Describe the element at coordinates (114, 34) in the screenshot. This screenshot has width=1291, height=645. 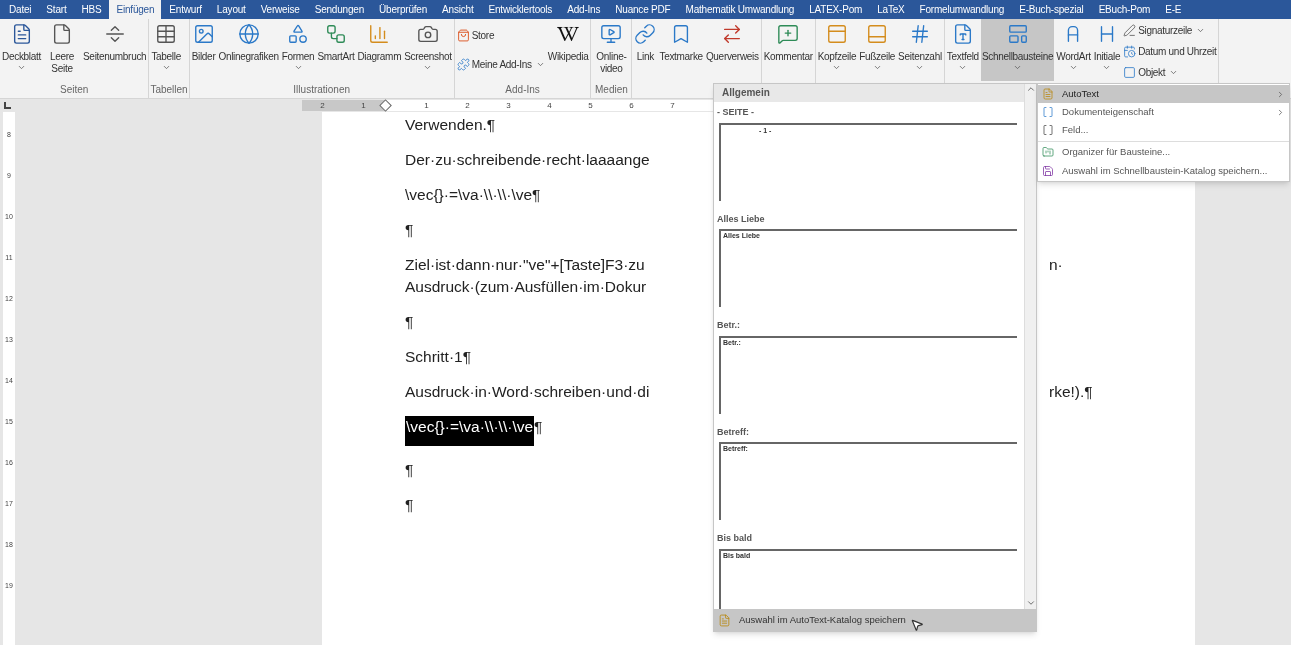
I see `page-break-icon` at that location.